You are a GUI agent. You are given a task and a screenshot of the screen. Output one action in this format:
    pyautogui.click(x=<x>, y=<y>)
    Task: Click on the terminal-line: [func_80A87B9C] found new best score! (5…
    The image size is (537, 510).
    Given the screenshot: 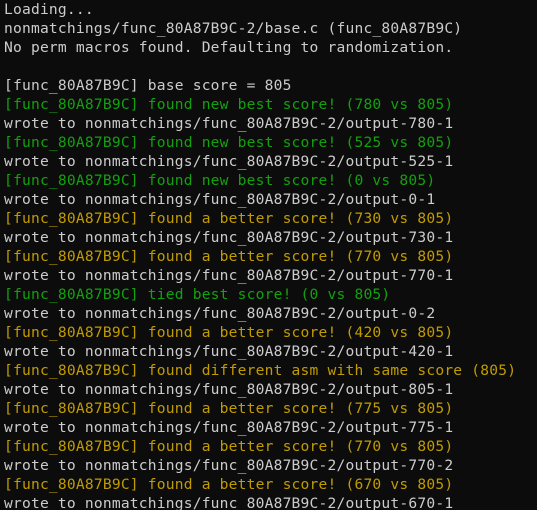 What is the action you would take?
    pyautogui.click(x=229, y=142)
    